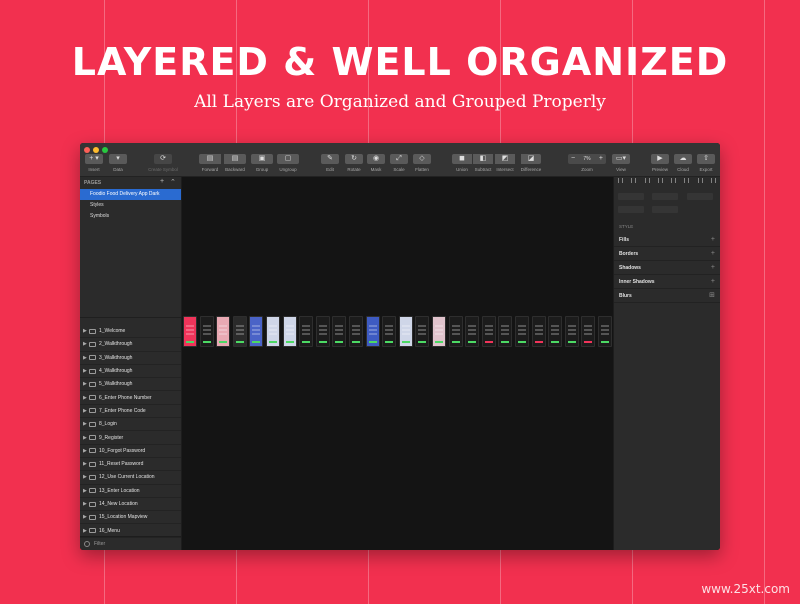 The image size is (800, 604). What do you see at coordinates (660, 163) in the screenshot?
I see `preview-button: ▶ Preview` at bounding box center [660, 163].